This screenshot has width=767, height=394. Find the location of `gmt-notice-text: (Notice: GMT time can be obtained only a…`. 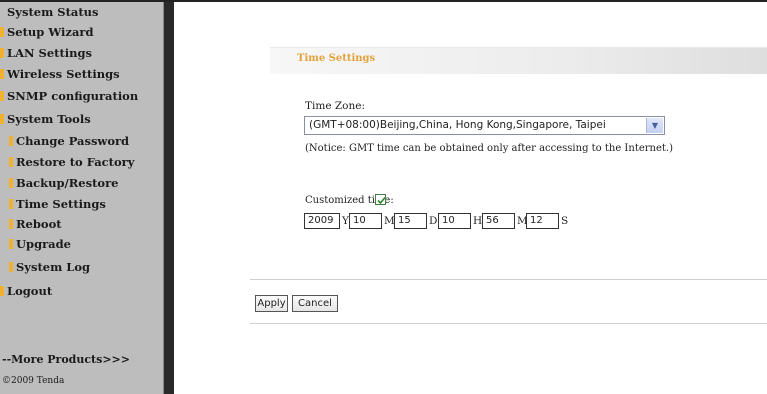

gmt-notice-text: (Notice: GMT time can be obtained only a… is located at coordinates (489, 148).